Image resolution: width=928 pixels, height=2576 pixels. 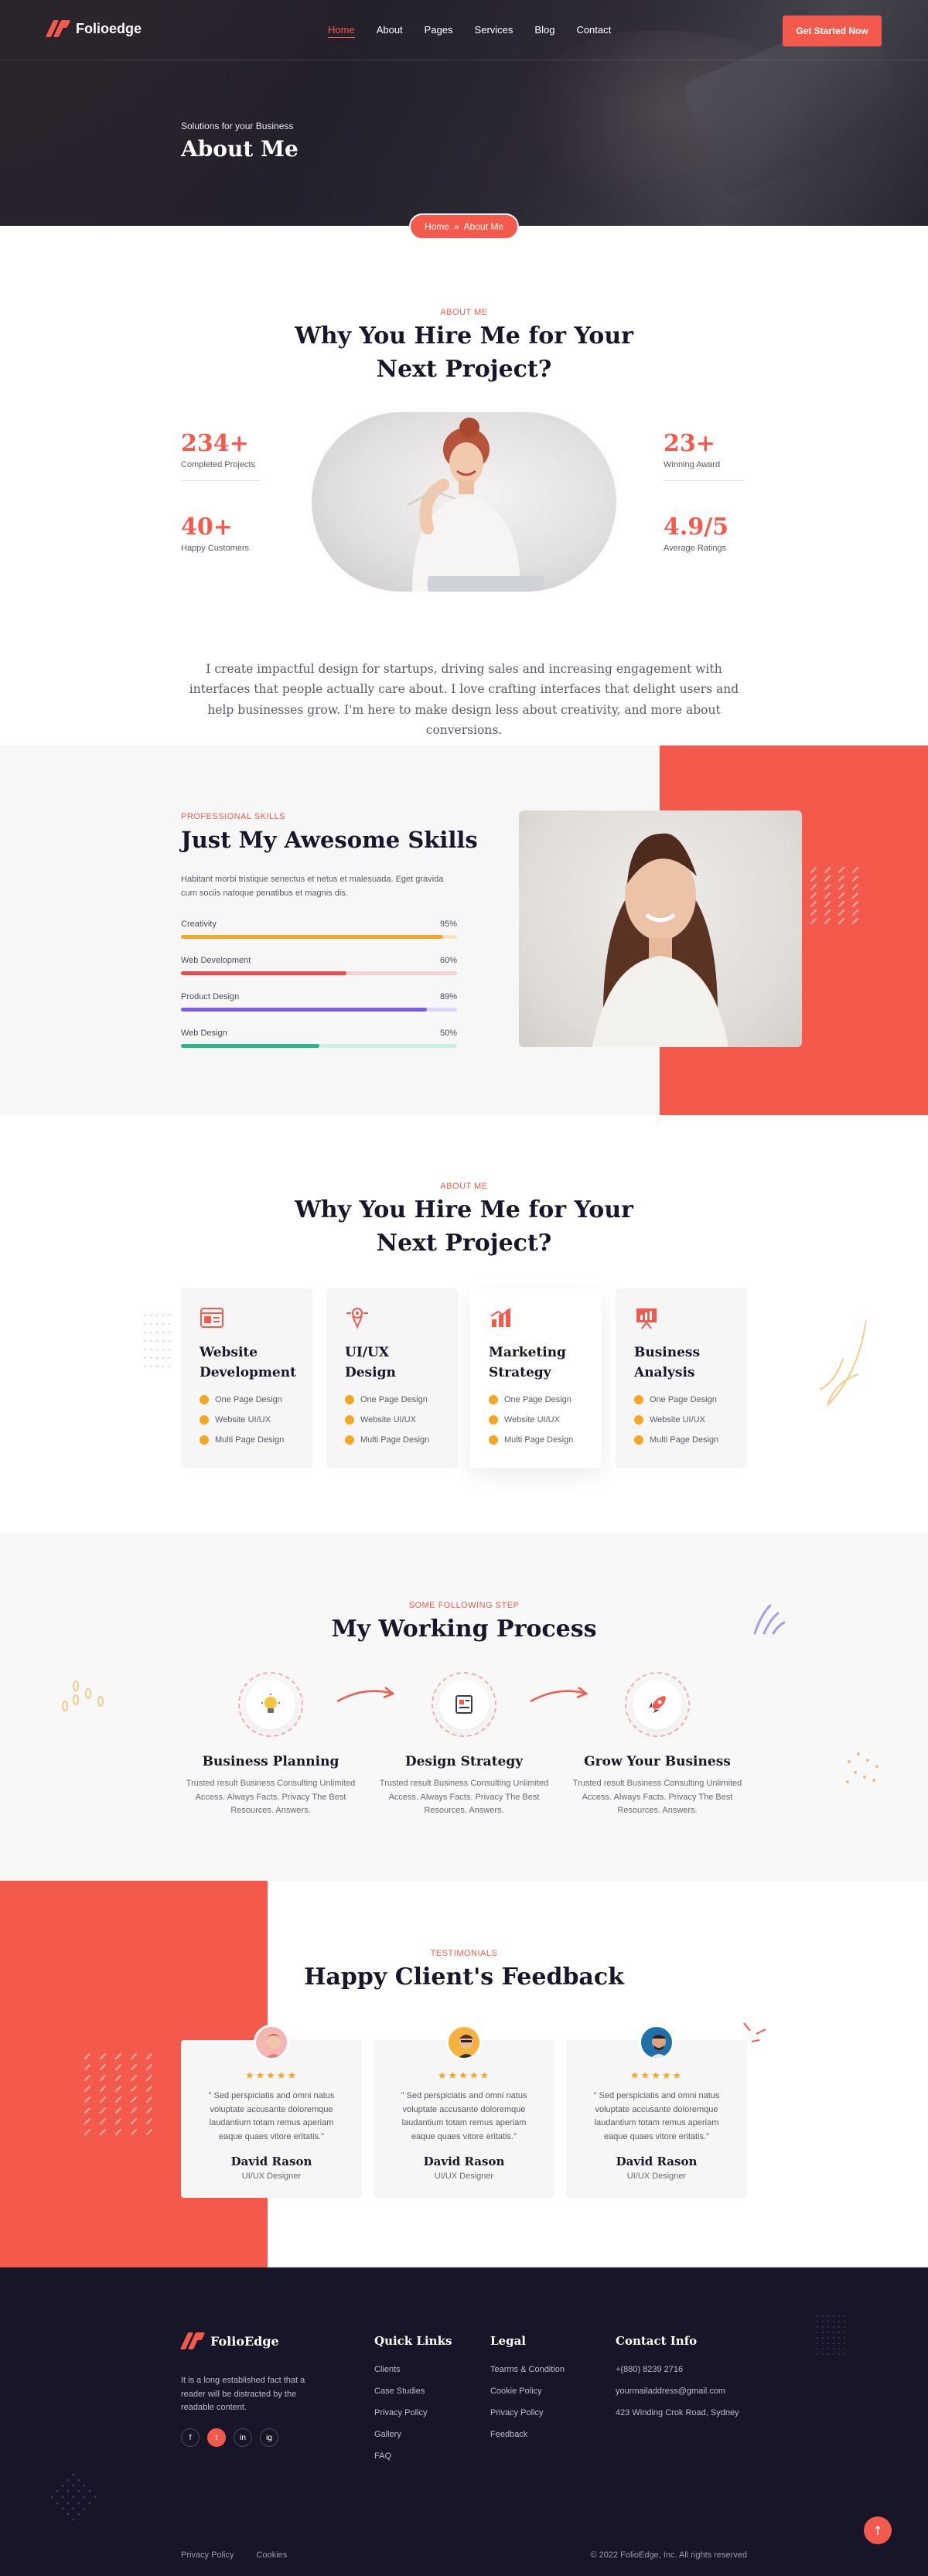 What do you see at coordinates (243, 2438) in the screenshot?
I see `linkedin-icon: in` at bounding box center [243, 2438].